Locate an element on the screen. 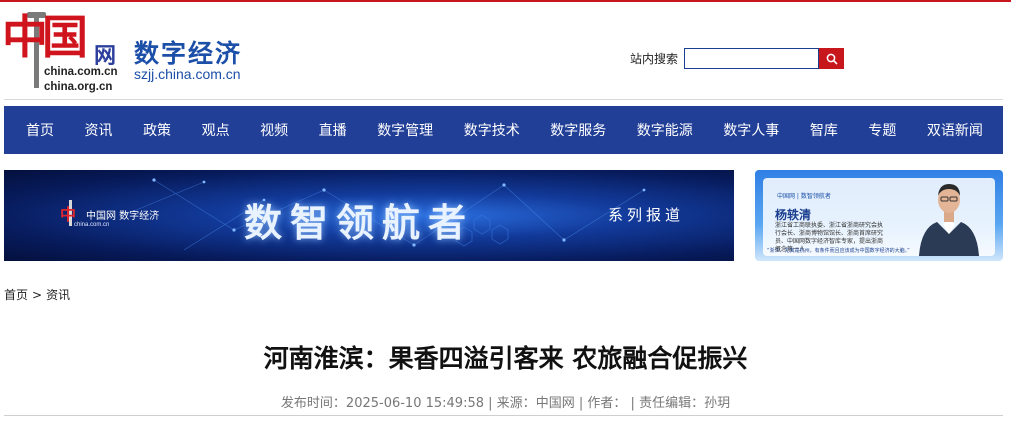 The height and width of the screenshot is (424, 1011). header-divider is located at coordinates (503, 99).